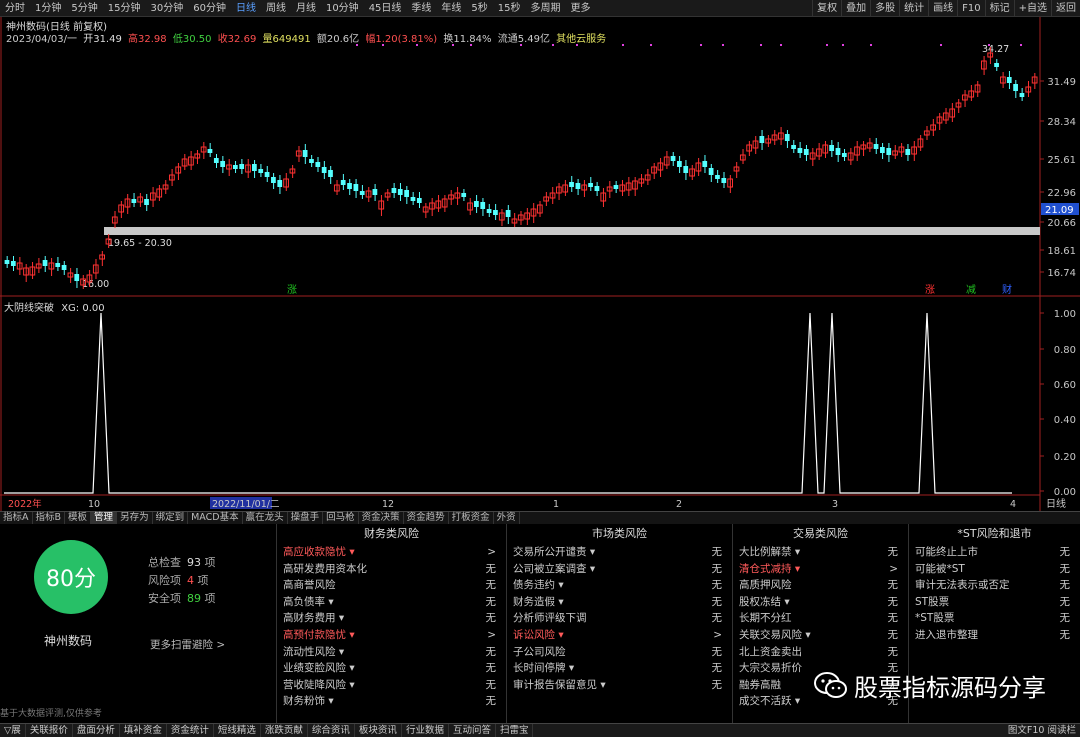 The width and height of the screenshot is (1080, 737). I want to click on indicator-tab: 绑定到, so click(171, 518).